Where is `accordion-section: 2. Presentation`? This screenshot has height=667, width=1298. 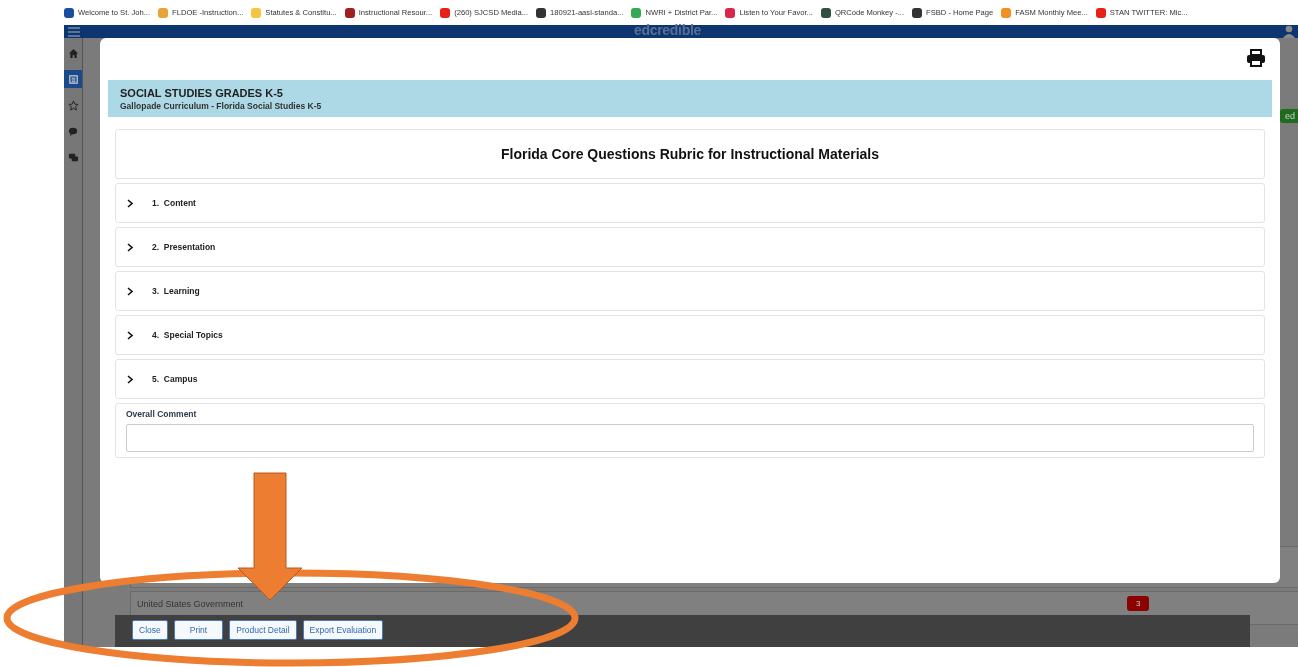 accordion-section: 2. Presentation is located at coordinates (690, 247).